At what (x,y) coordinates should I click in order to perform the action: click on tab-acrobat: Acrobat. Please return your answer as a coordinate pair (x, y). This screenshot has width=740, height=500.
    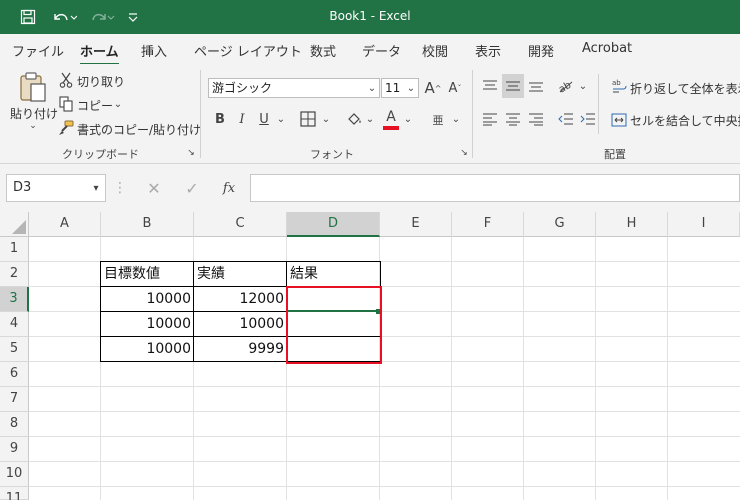
    Looking at the image, I should click on (607, 48).